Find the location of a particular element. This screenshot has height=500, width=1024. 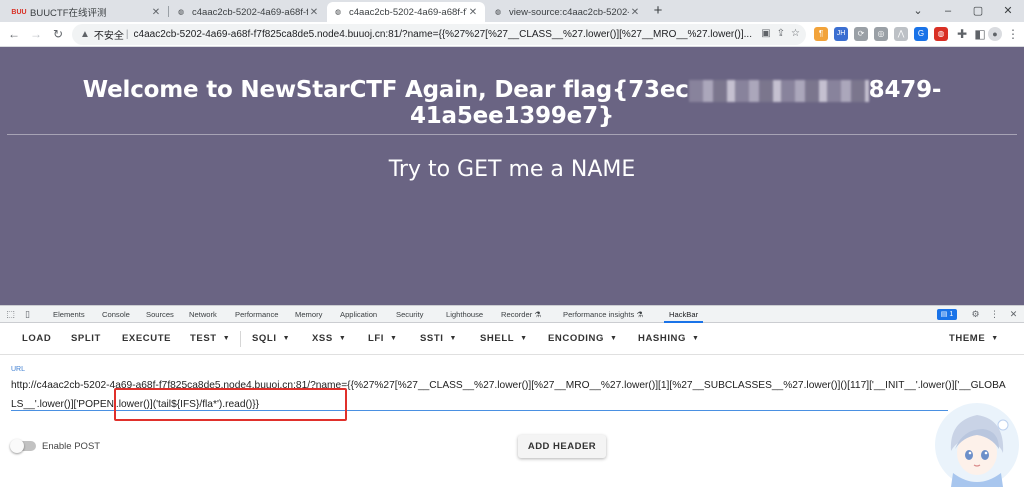

encoding-label: ENCODING is located at coordinates (576, 338).